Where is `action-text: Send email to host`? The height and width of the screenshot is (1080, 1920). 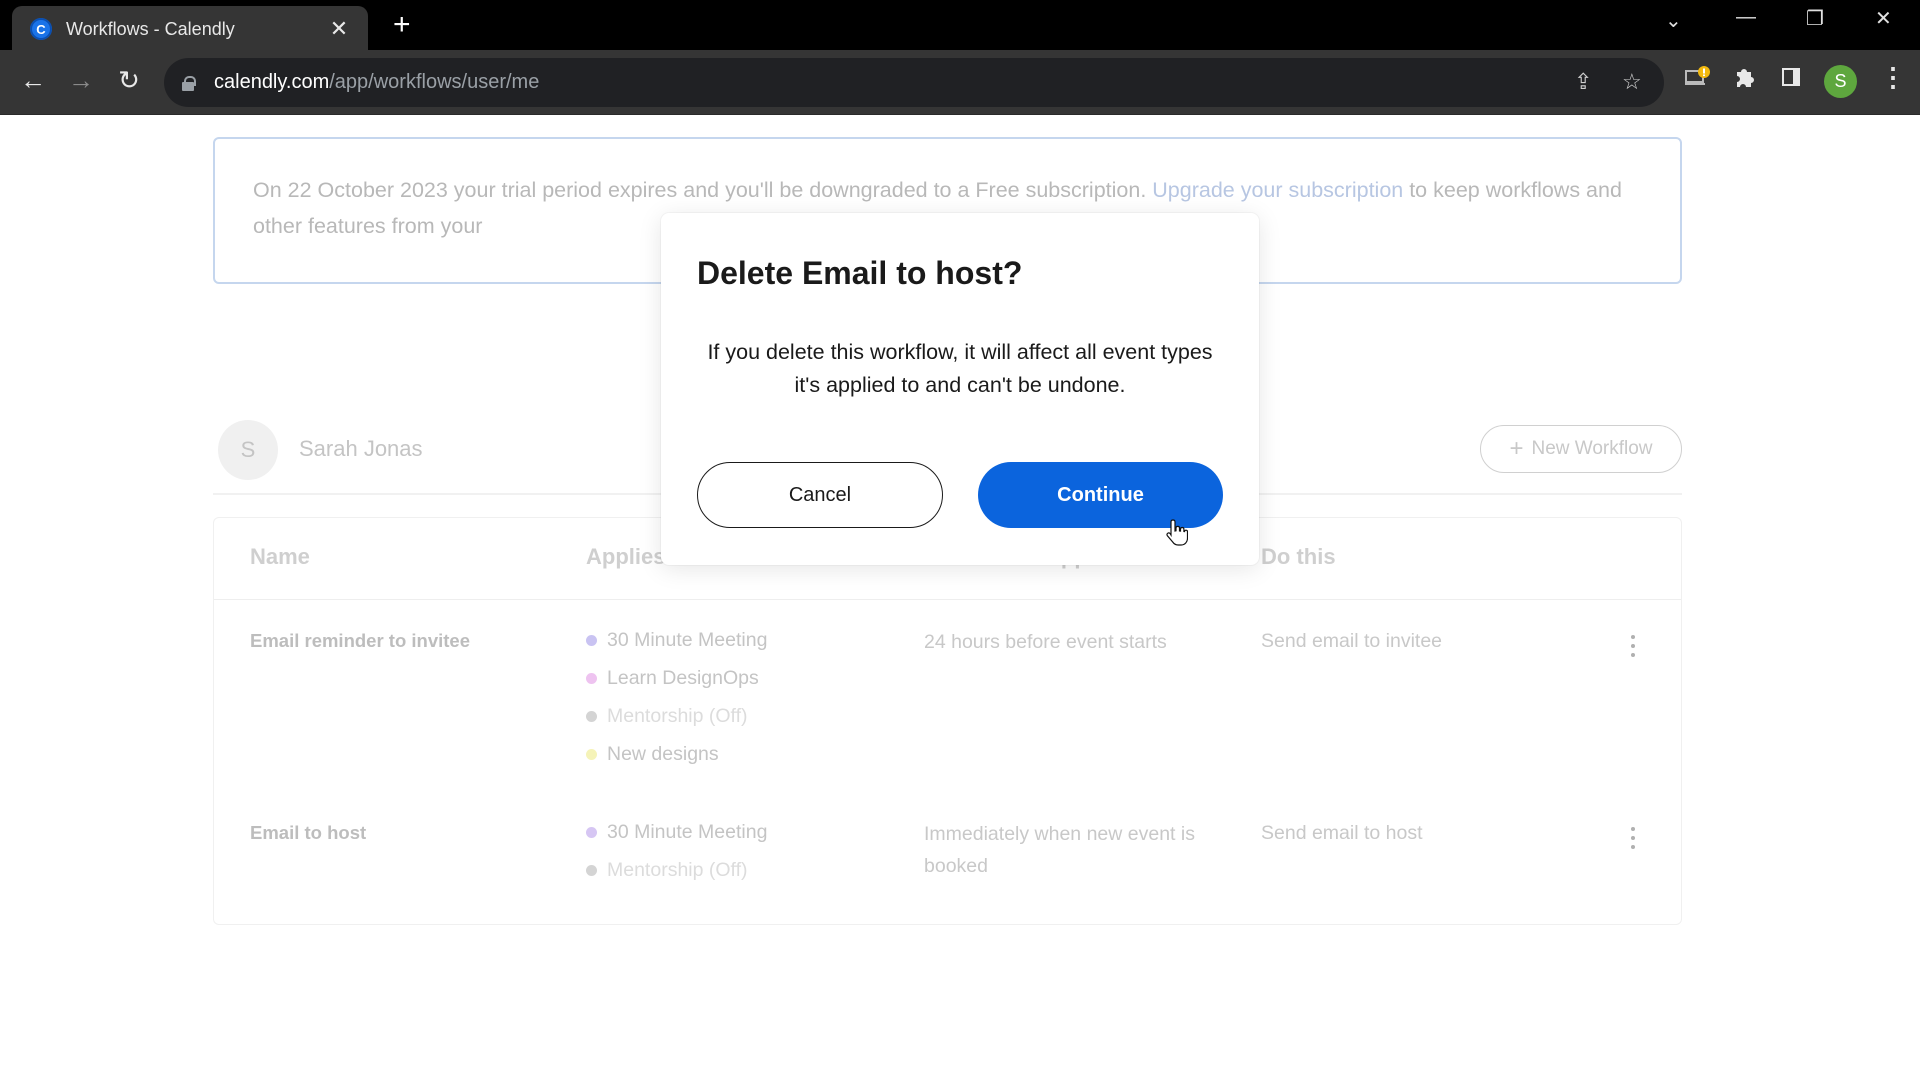
action-text: Send email to host is located at coordinates (1342, 833).